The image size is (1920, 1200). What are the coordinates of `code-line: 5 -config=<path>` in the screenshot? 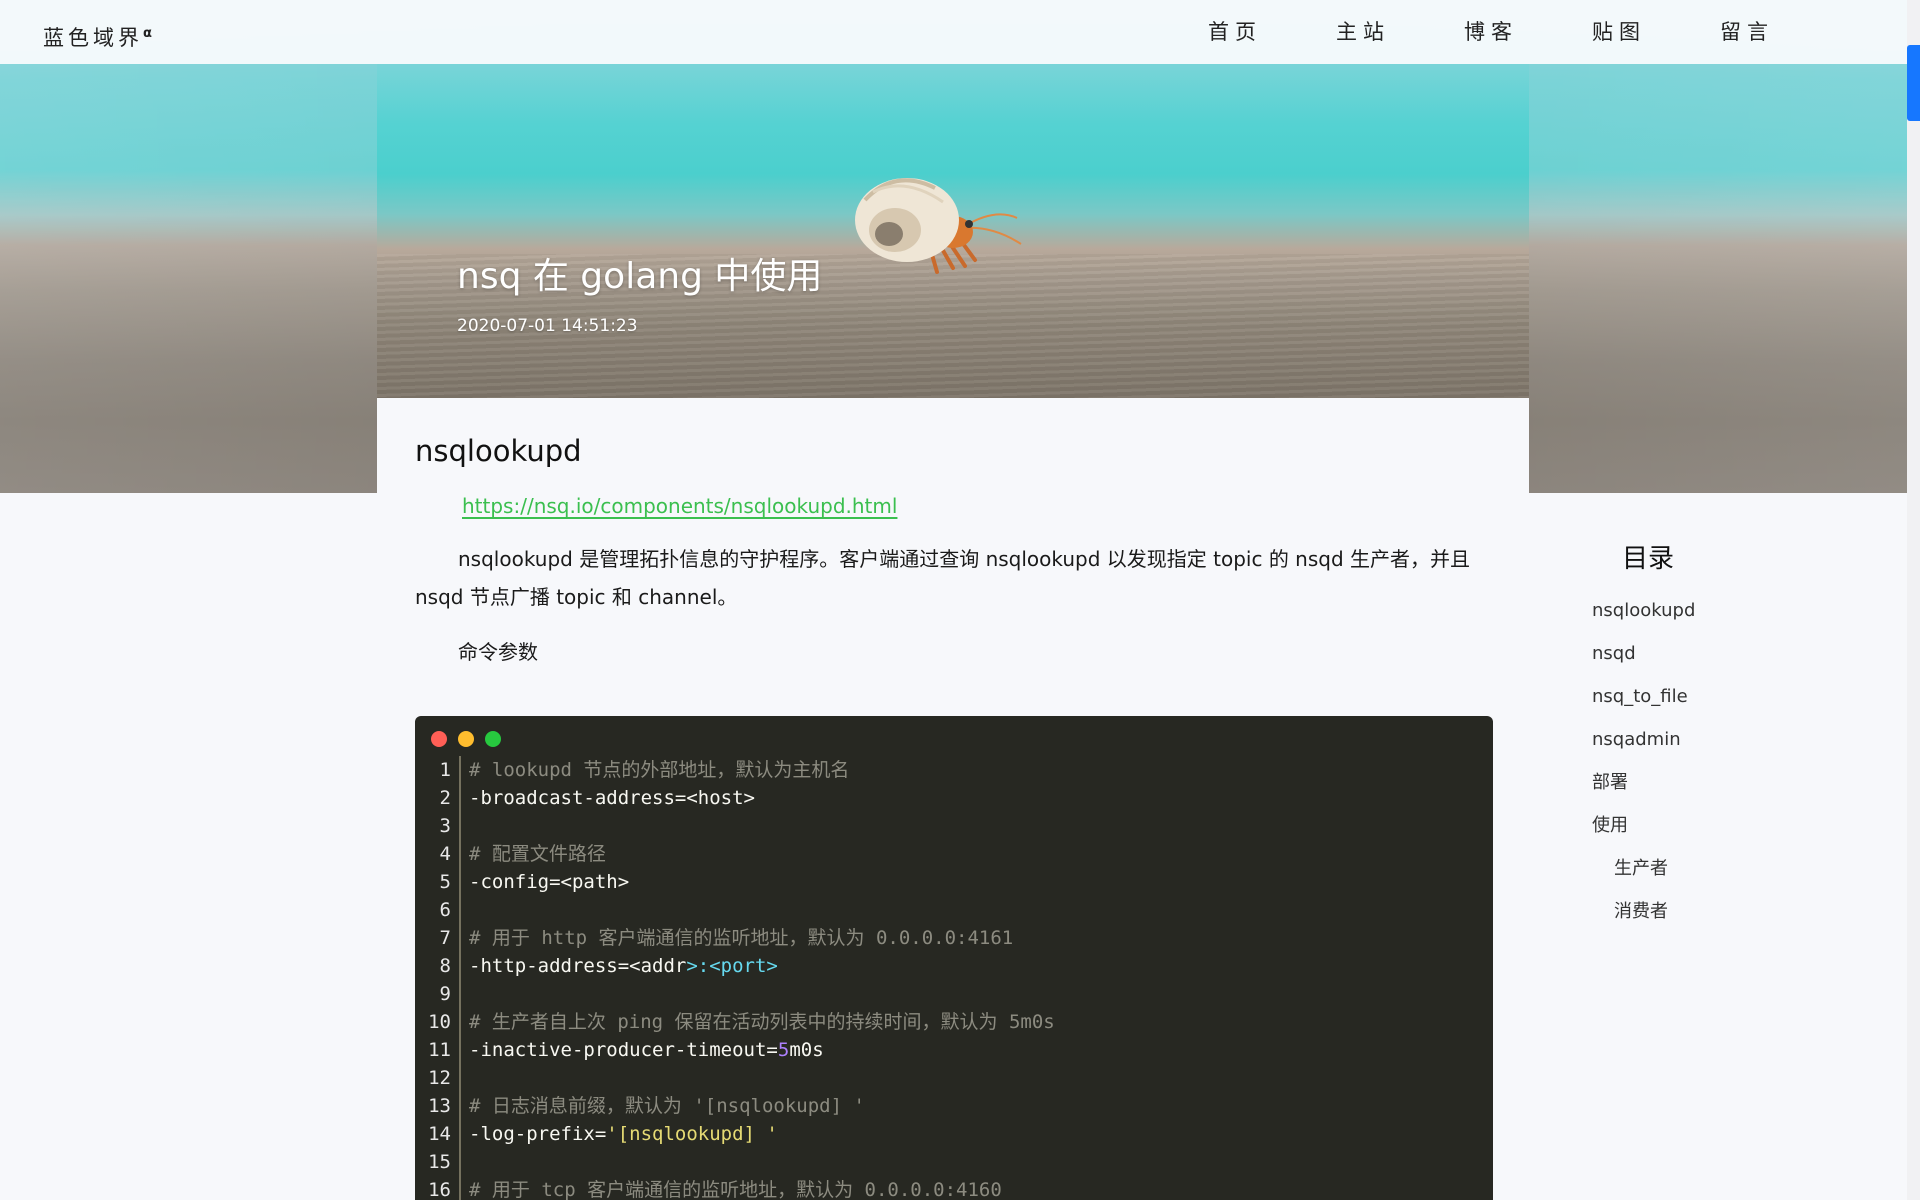 It's located at (954, 882).